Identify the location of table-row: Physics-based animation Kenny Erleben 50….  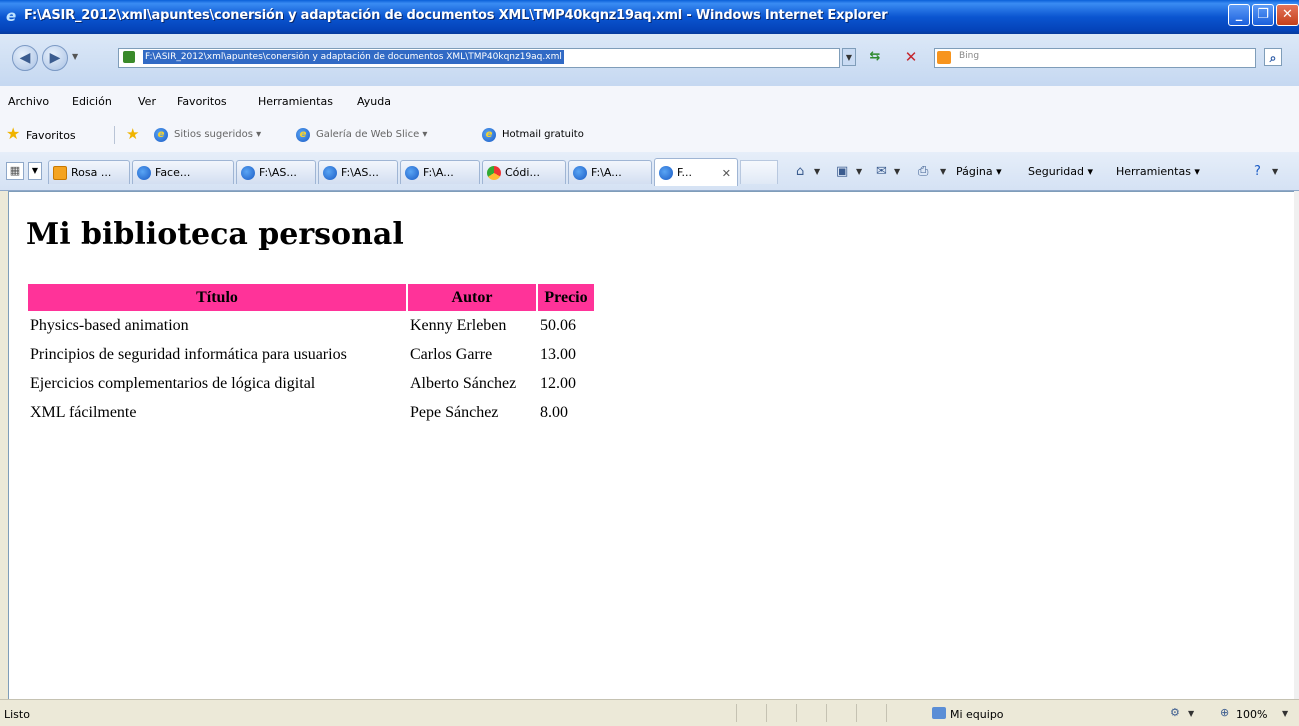
(311, 325).